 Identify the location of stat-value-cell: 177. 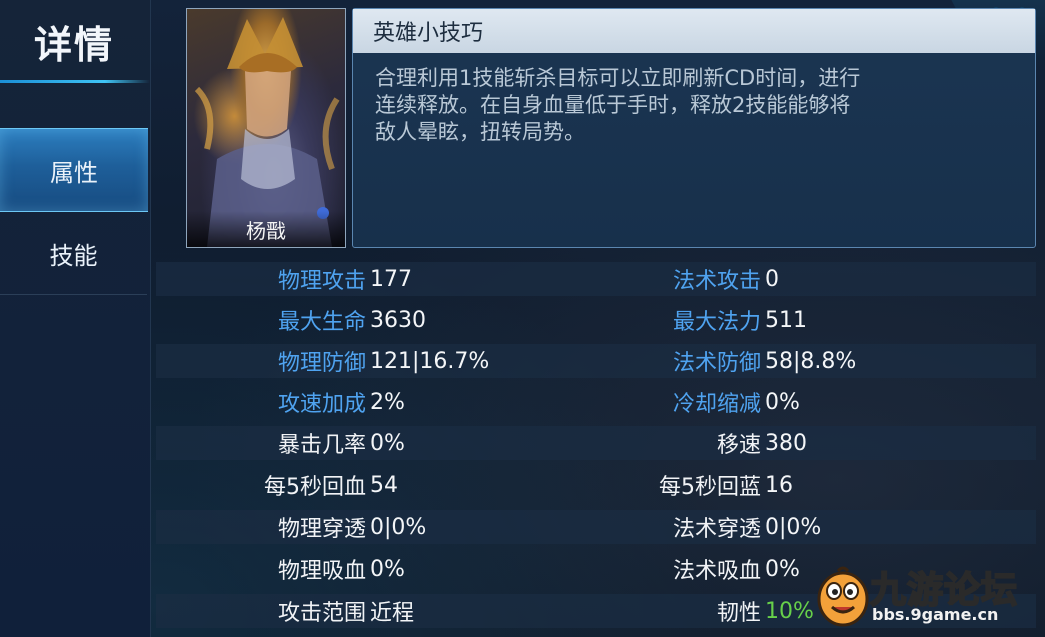
(389, 279).